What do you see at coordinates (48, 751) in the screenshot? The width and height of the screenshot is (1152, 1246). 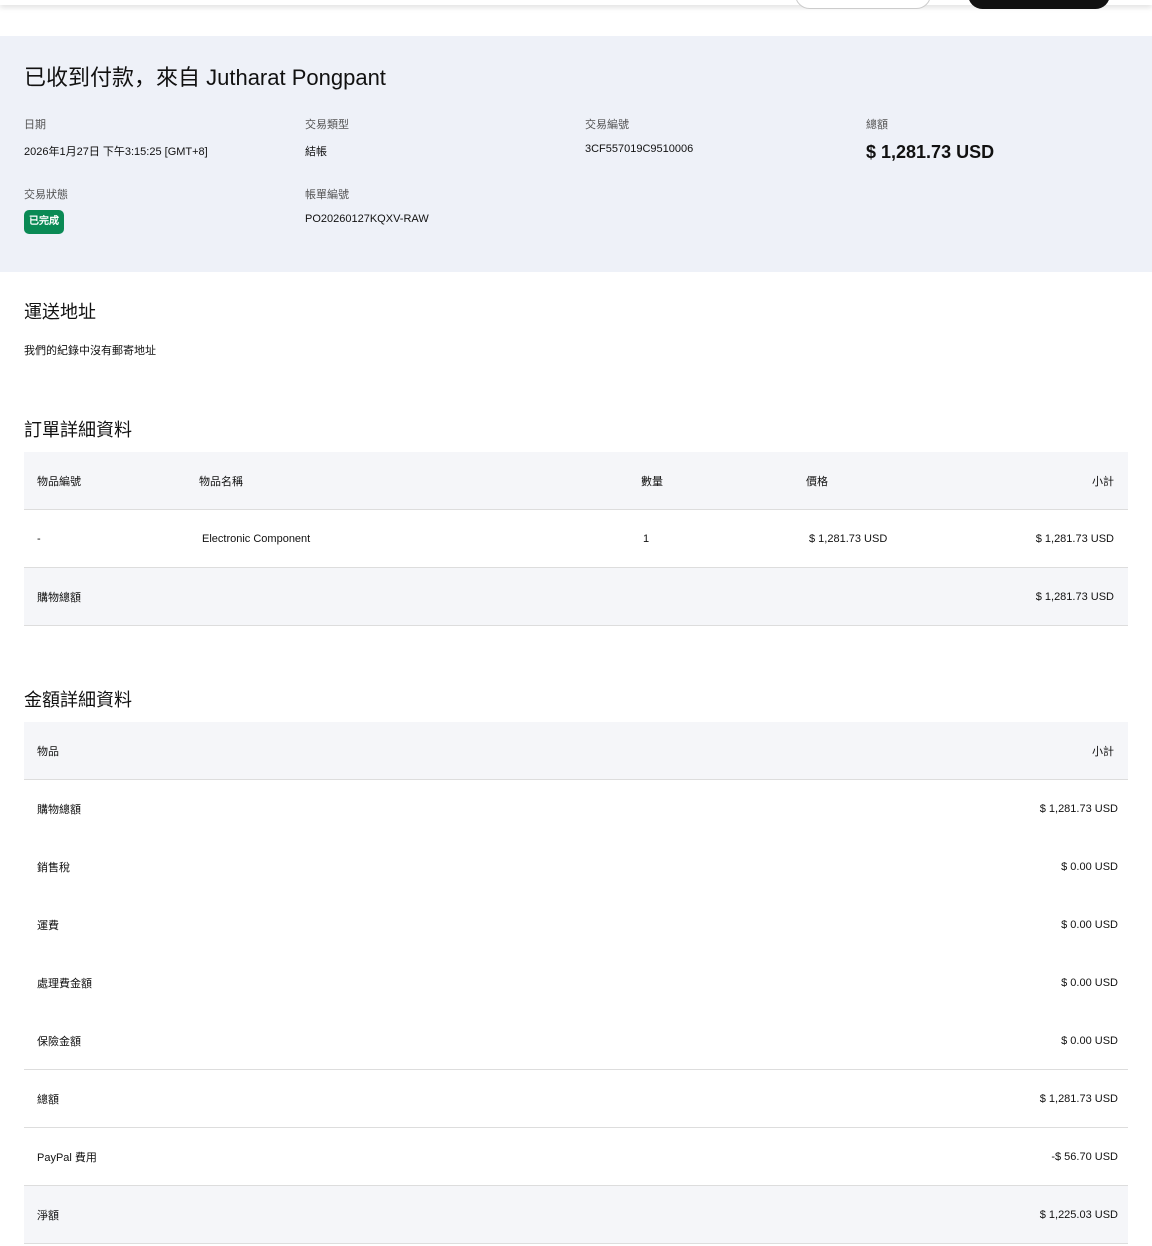 I see `col-item: 物品` at bounding box center [48, 751].